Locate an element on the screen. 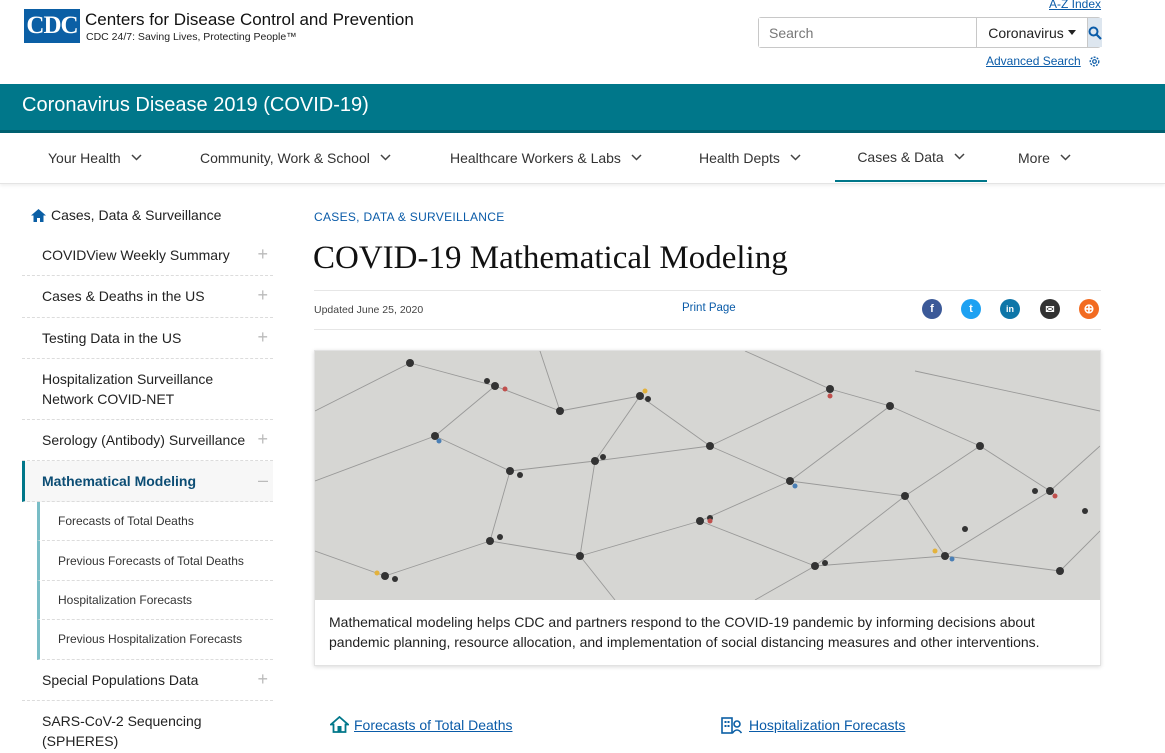  nav-your-health: Your Health is located at coordinates (95, 157).